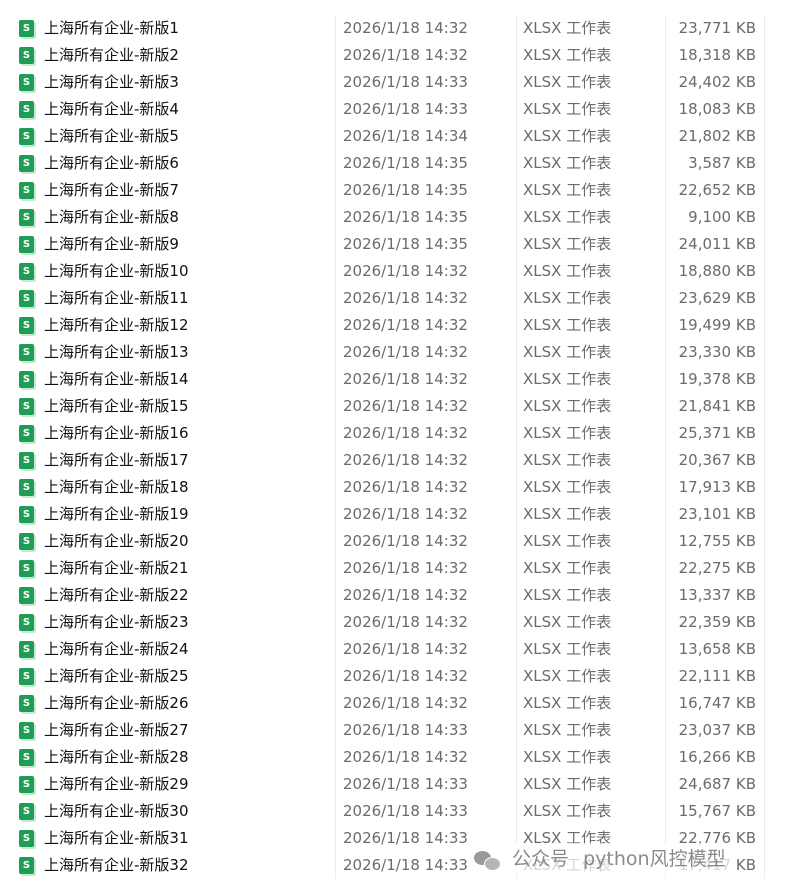 Image resolution: width=789 pixels, height=891 pixels. Describe the element at coordinates (717, 460) in the screenshot. I see `file-size: 20,367 KB` at that location.